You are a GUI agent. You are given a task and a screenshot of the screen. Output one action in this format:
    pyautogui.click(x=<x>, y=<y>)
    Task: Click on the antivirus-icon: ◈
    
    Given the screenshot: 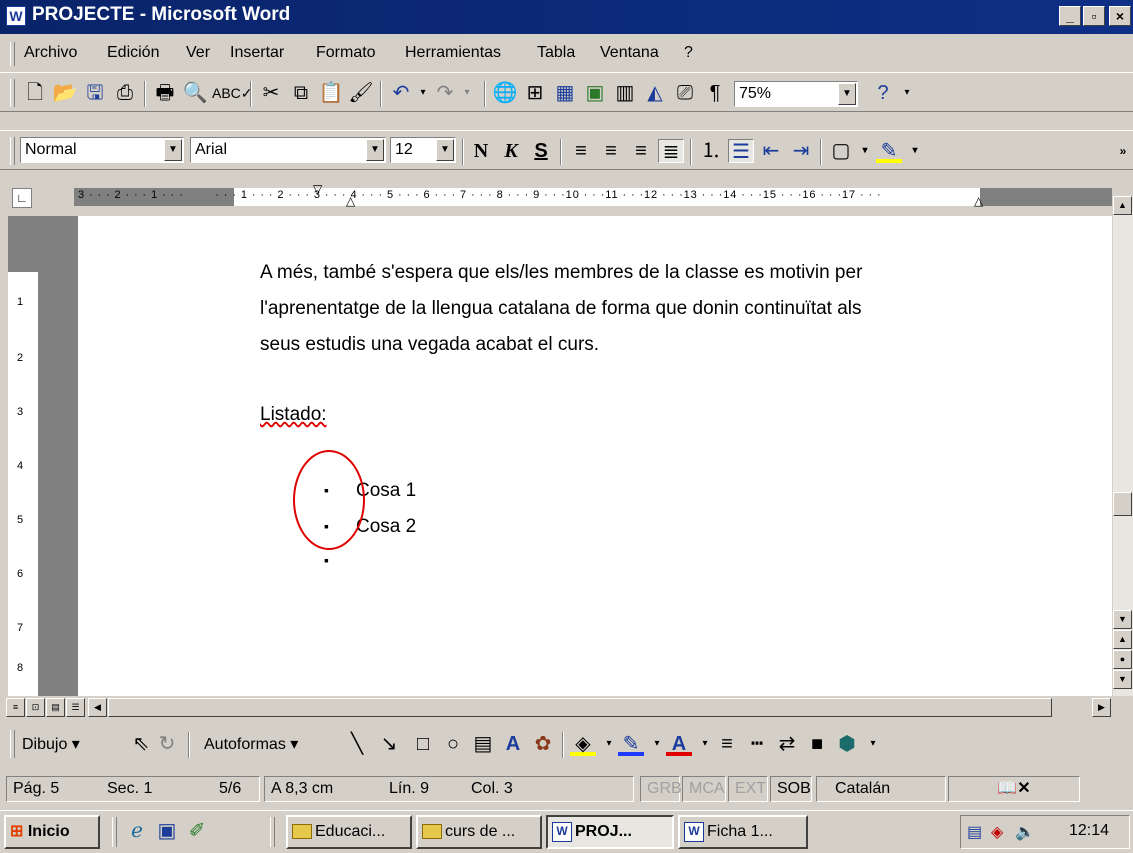 What is the action you would take?
    pyautogui.click(x=997, y=832)
    